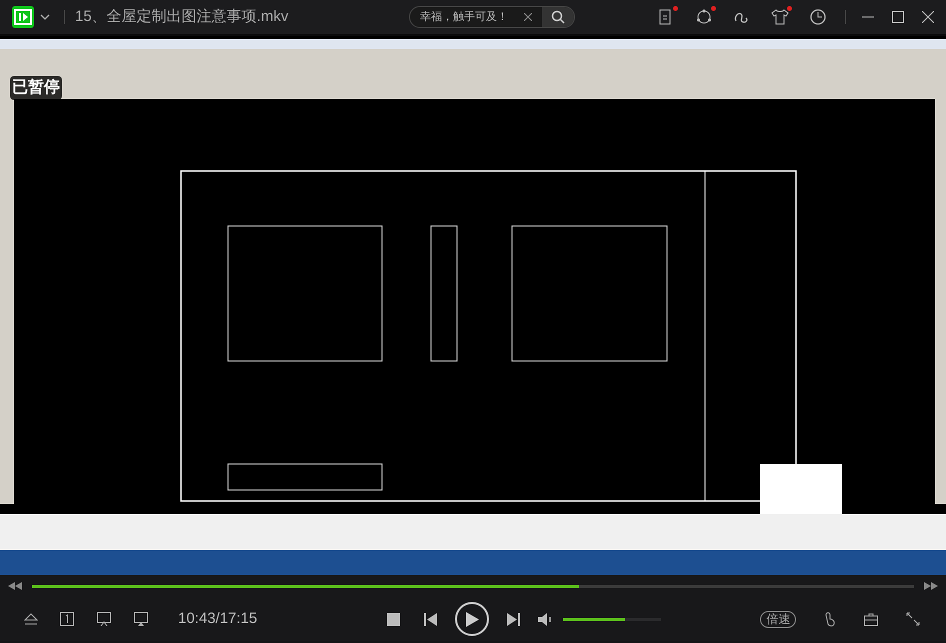  I want to click on volume-icon, so click(546, 619).